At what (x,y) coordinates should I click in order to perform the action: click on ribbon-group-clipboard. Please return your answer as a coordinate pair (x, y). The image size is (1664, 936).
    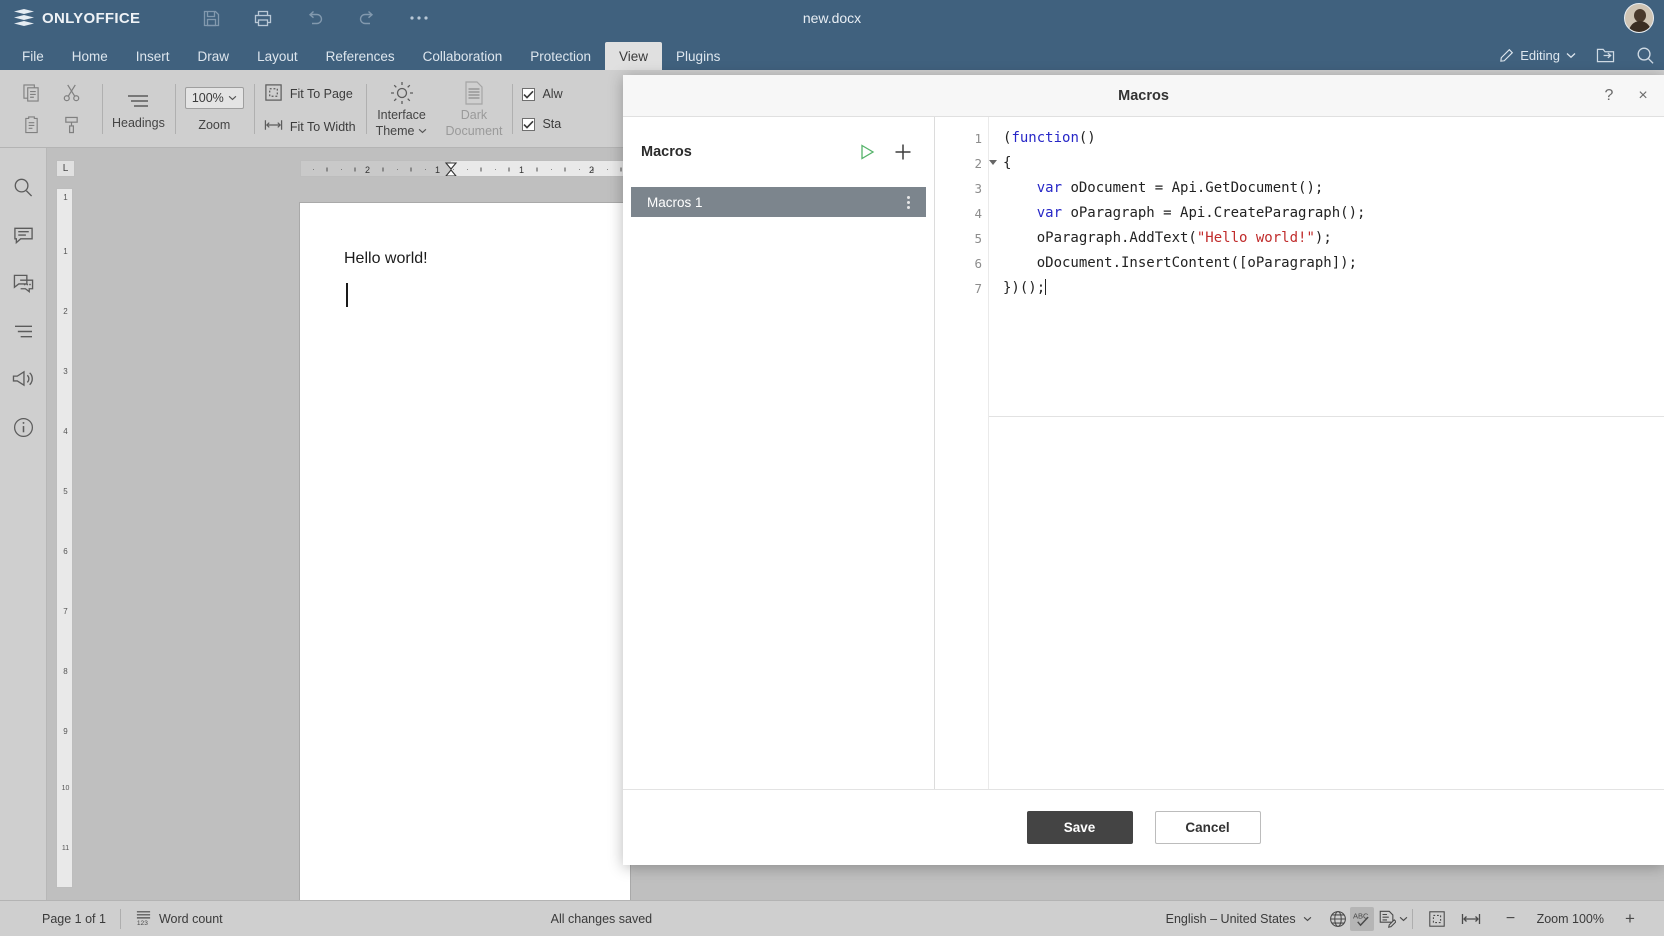
    Looking at the image, I should click on (51, 109).